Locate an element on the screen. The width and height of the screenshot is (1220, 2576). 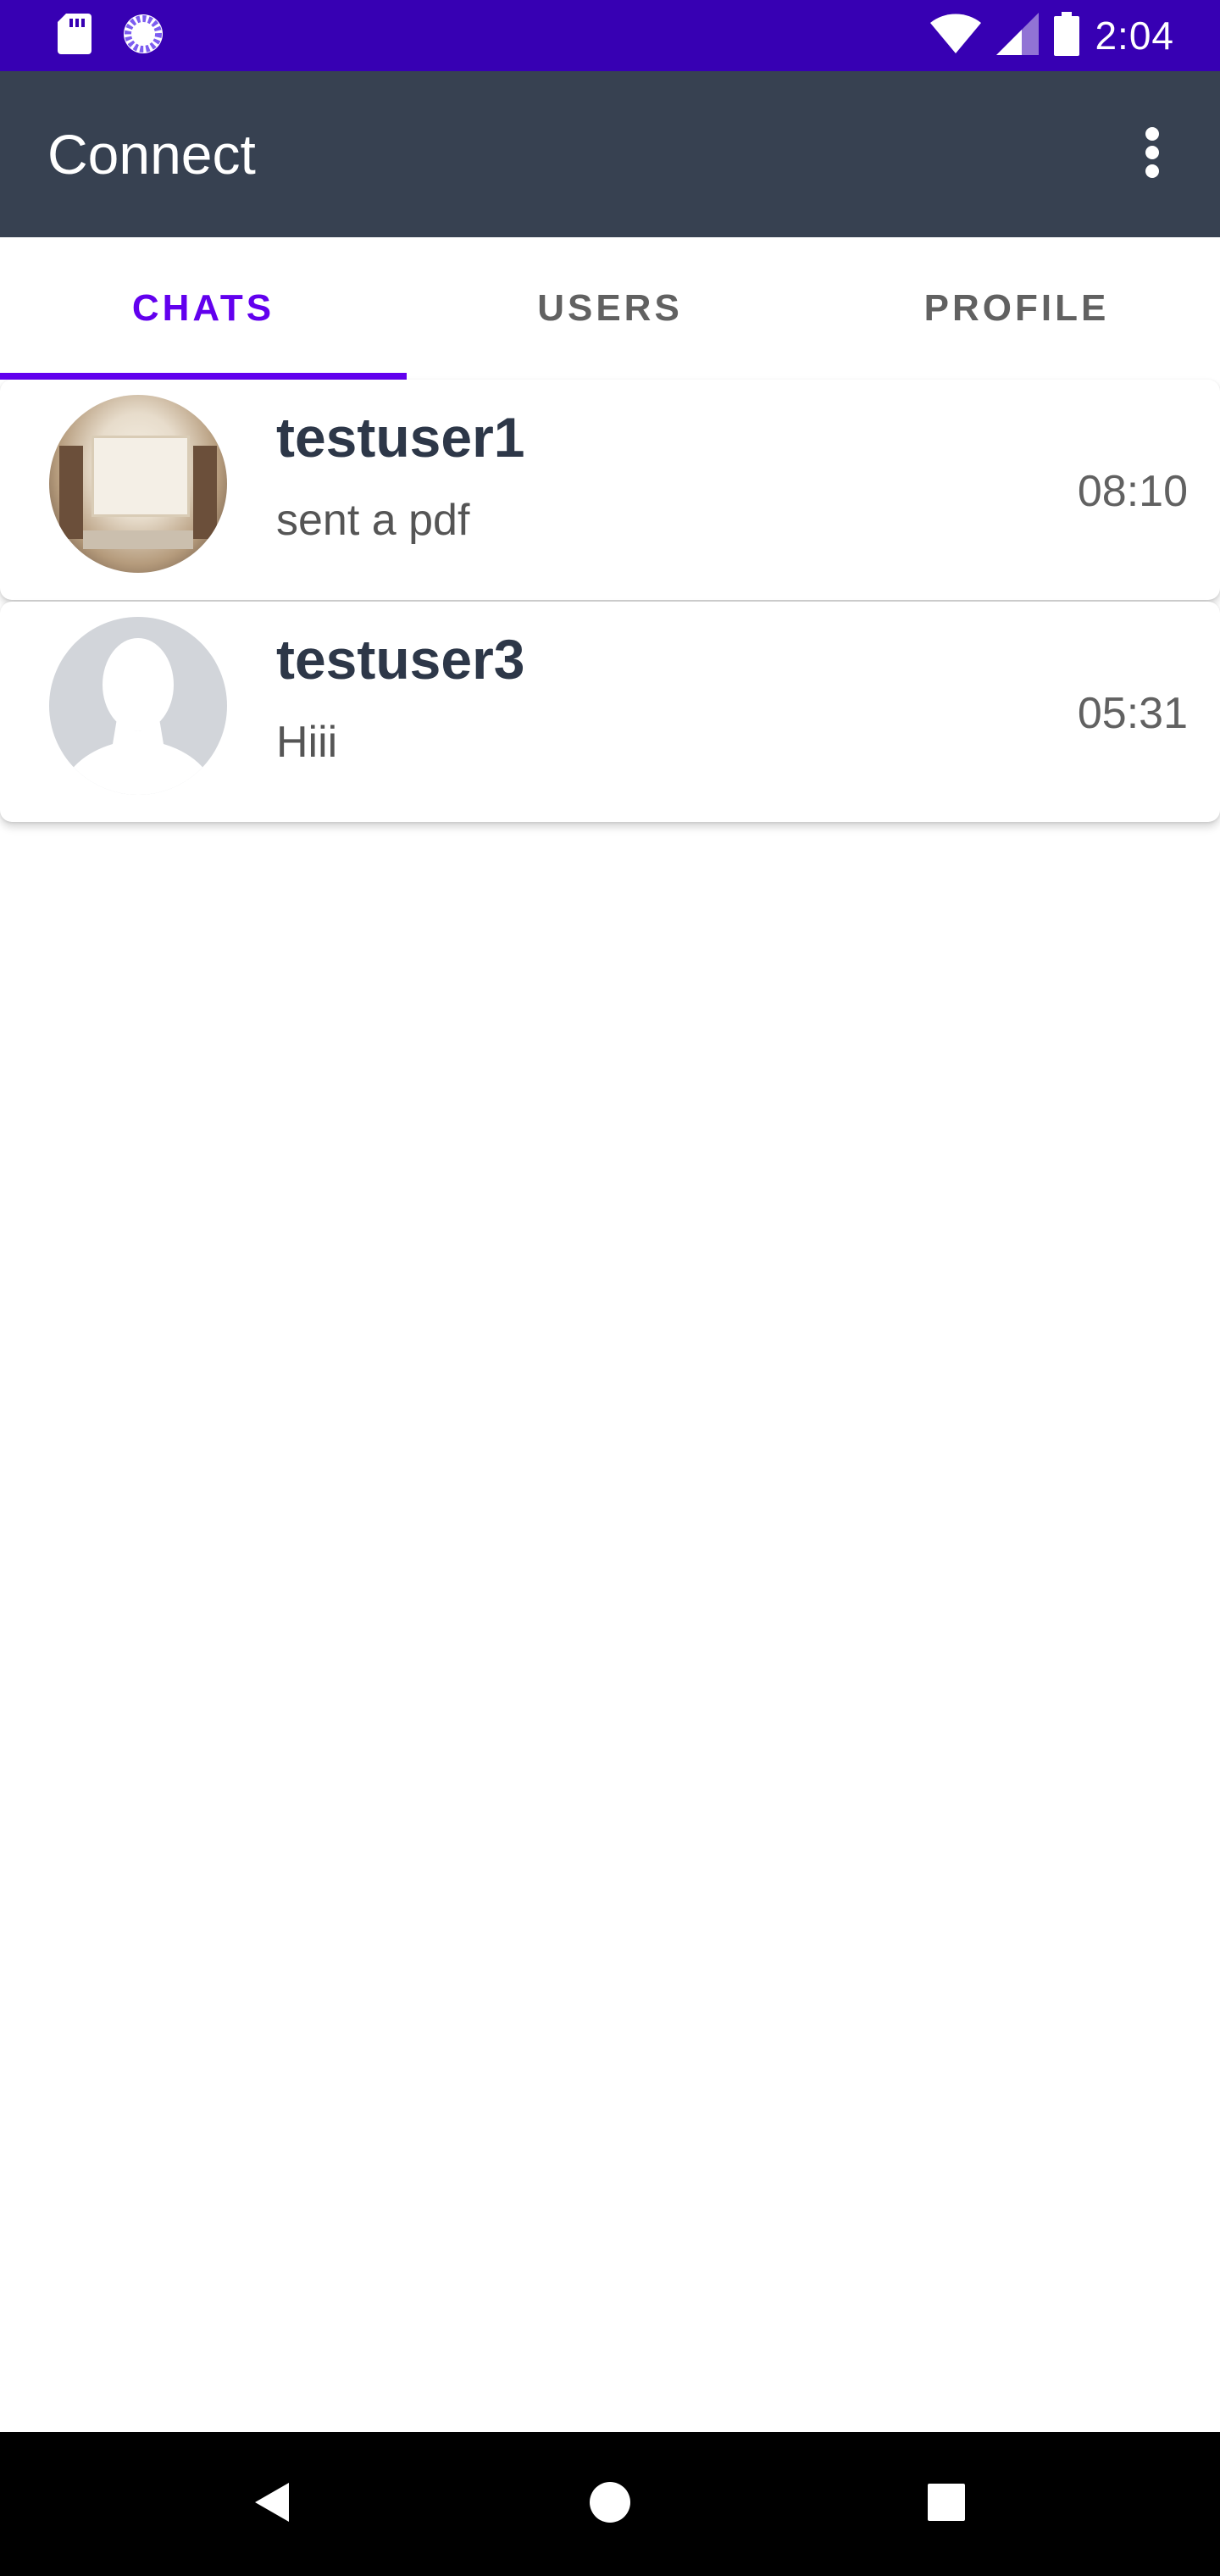
tab-bar: CHATS USERS PROFILE is located at coordinates (610, 308).